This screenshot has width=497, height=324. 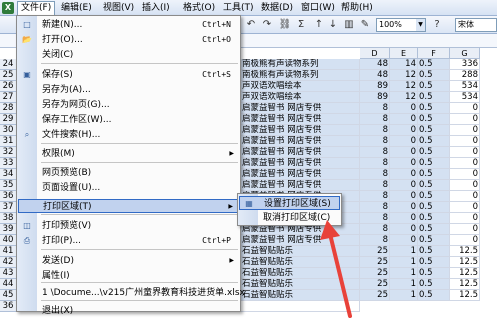 I want to click on row-number: 30, so click(x=8, y=130).